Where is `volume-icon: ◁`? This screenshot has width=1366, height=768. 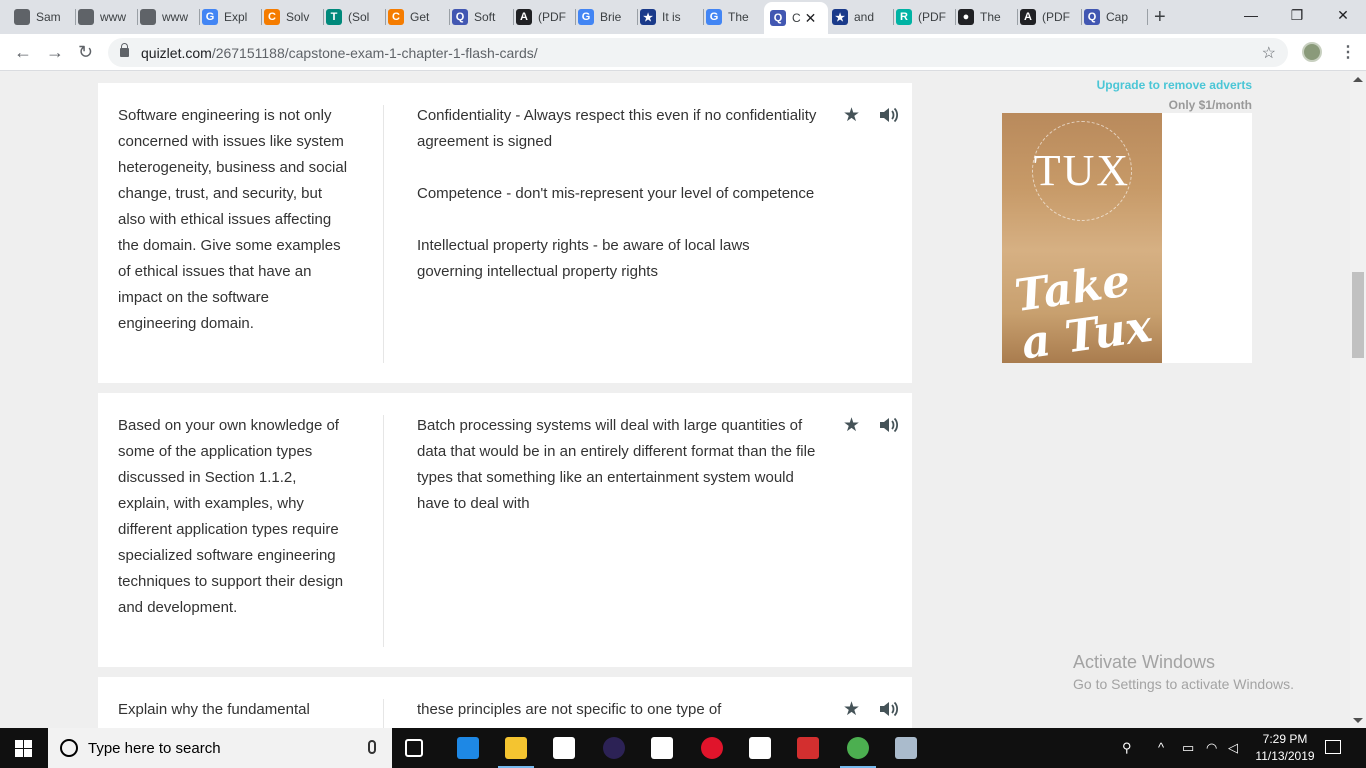 volume-icon: ◁ is located at coordinates (1233, 748).